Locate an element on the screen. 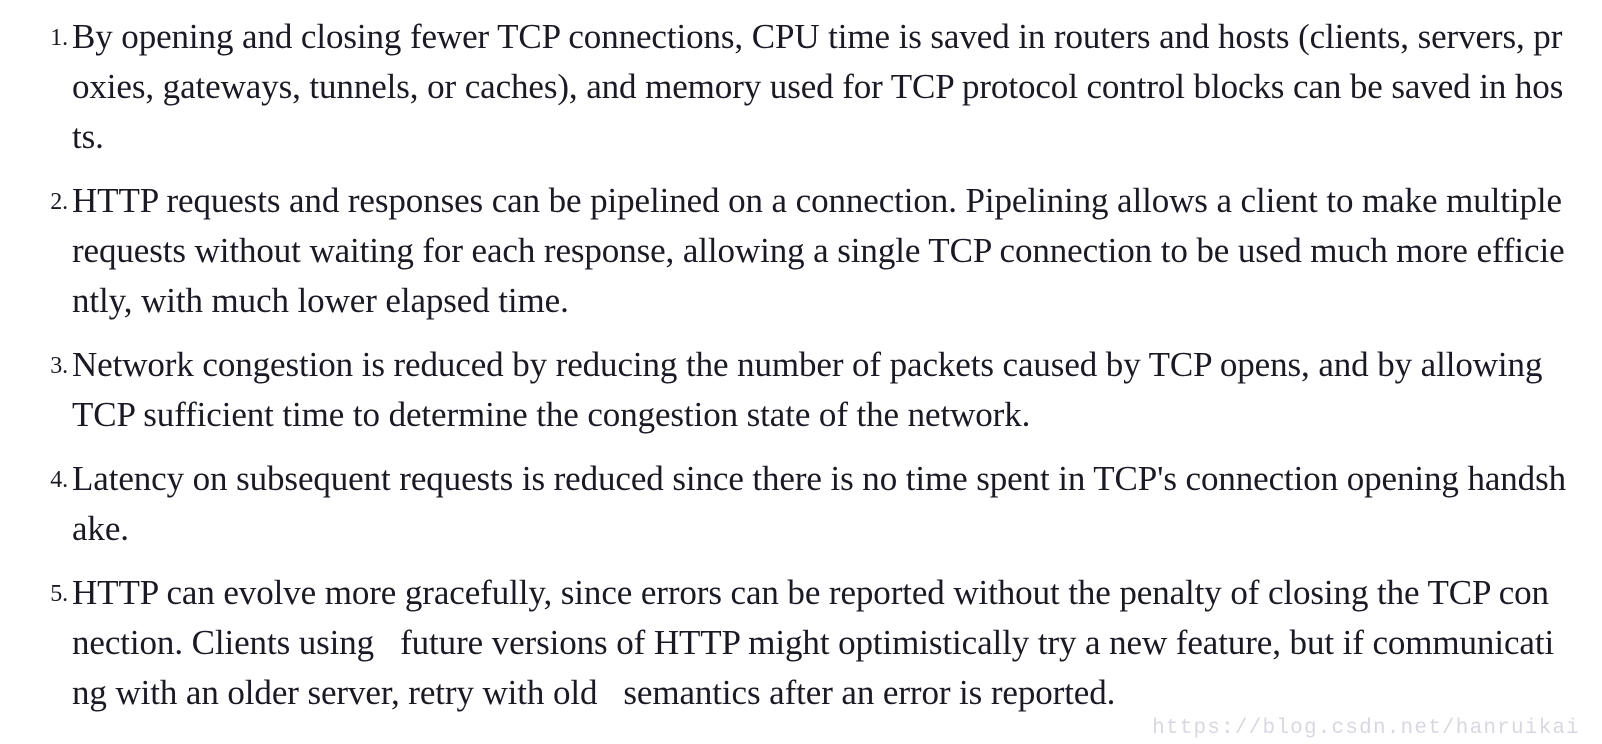 The image size is (1602, 744). list-item-text-segment-3: semantics after an error is reported. is located at coordinates (869, 692).